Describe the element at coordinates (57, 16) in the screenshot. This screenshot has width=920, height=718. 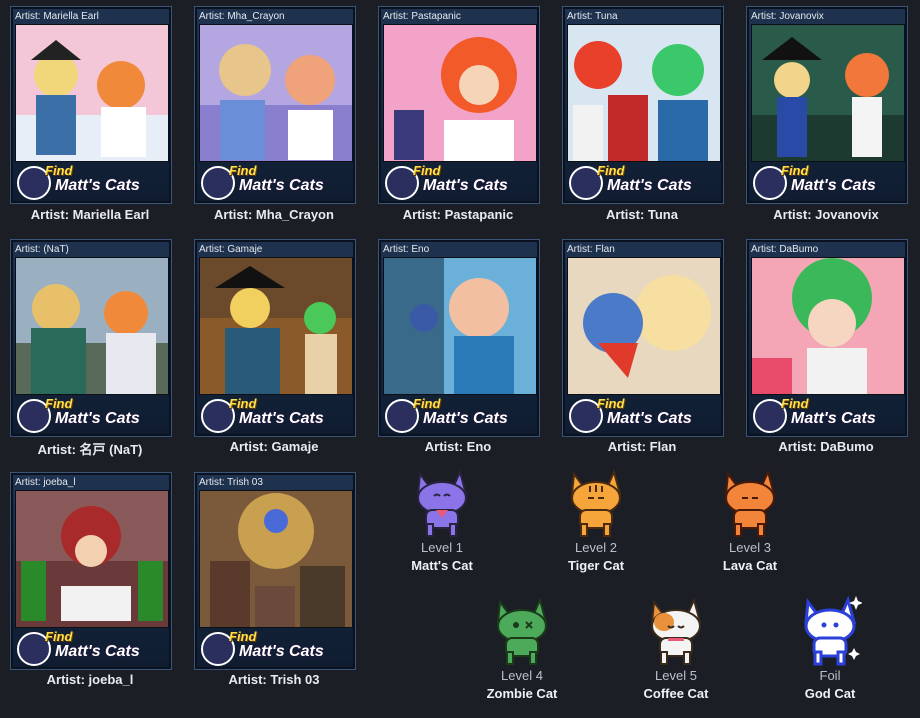
I see `card-artist-label: Artist: Mariella Earl` at that location.